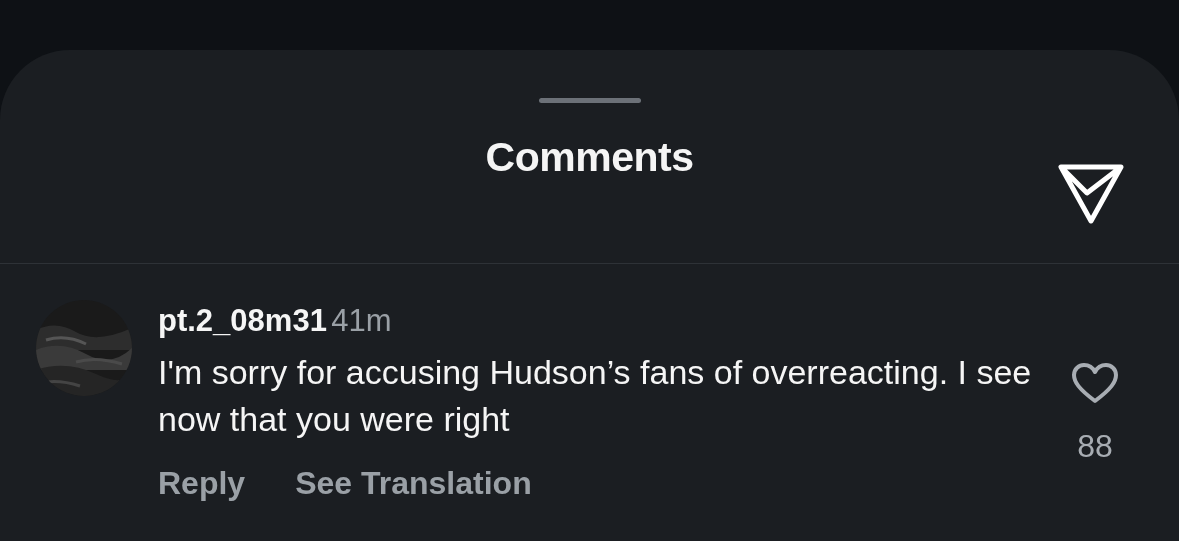  Describe the element at coordinates (413, 482) in the screenshot. I see `translation-link: See Translation` at that location.